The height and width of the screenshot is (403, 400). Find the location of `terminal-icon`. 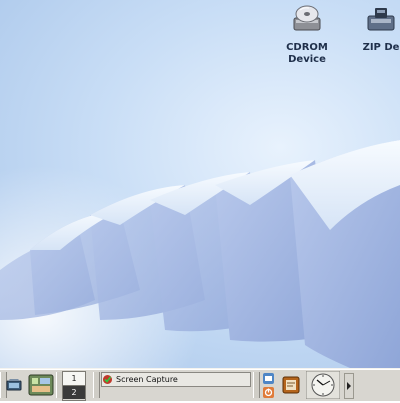

terminal-icon is located at coordinates (14, 385).